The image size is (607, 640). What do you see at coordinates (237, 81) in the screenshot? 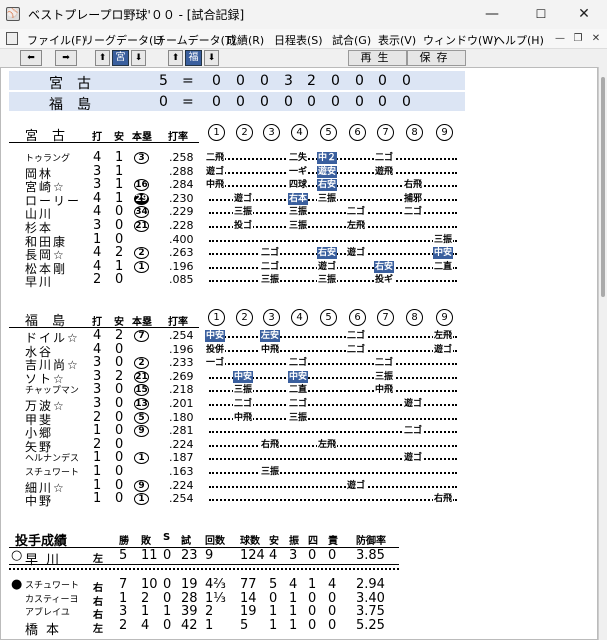
I see `scoreboard-row: 宮古 5 = 0 0 0 3 2 0 0 0 0` at bounding box center [237, 81].